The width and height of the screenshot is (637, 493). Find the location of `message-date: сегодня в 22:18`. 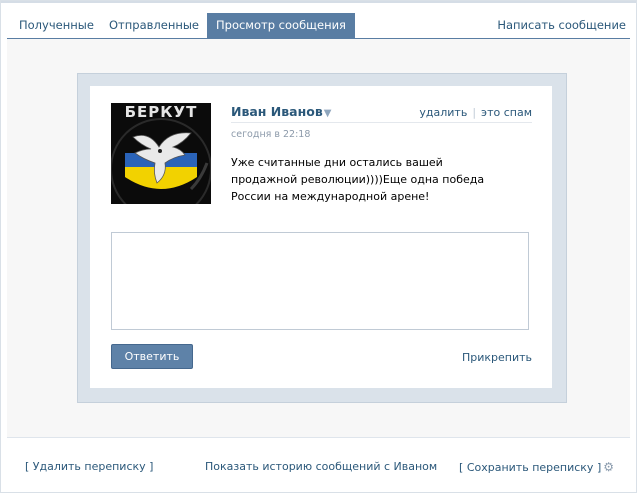

message-date: сегодня в 22:18 is located at coordinates (271, 134).